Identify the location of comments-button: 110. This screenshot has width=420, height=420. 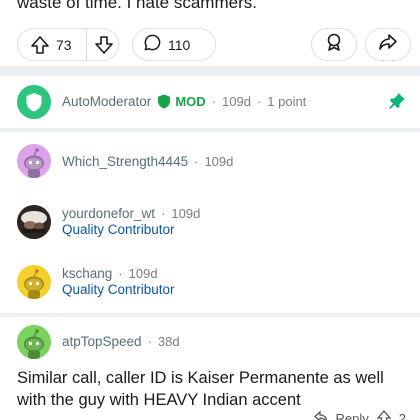
(174, 44).